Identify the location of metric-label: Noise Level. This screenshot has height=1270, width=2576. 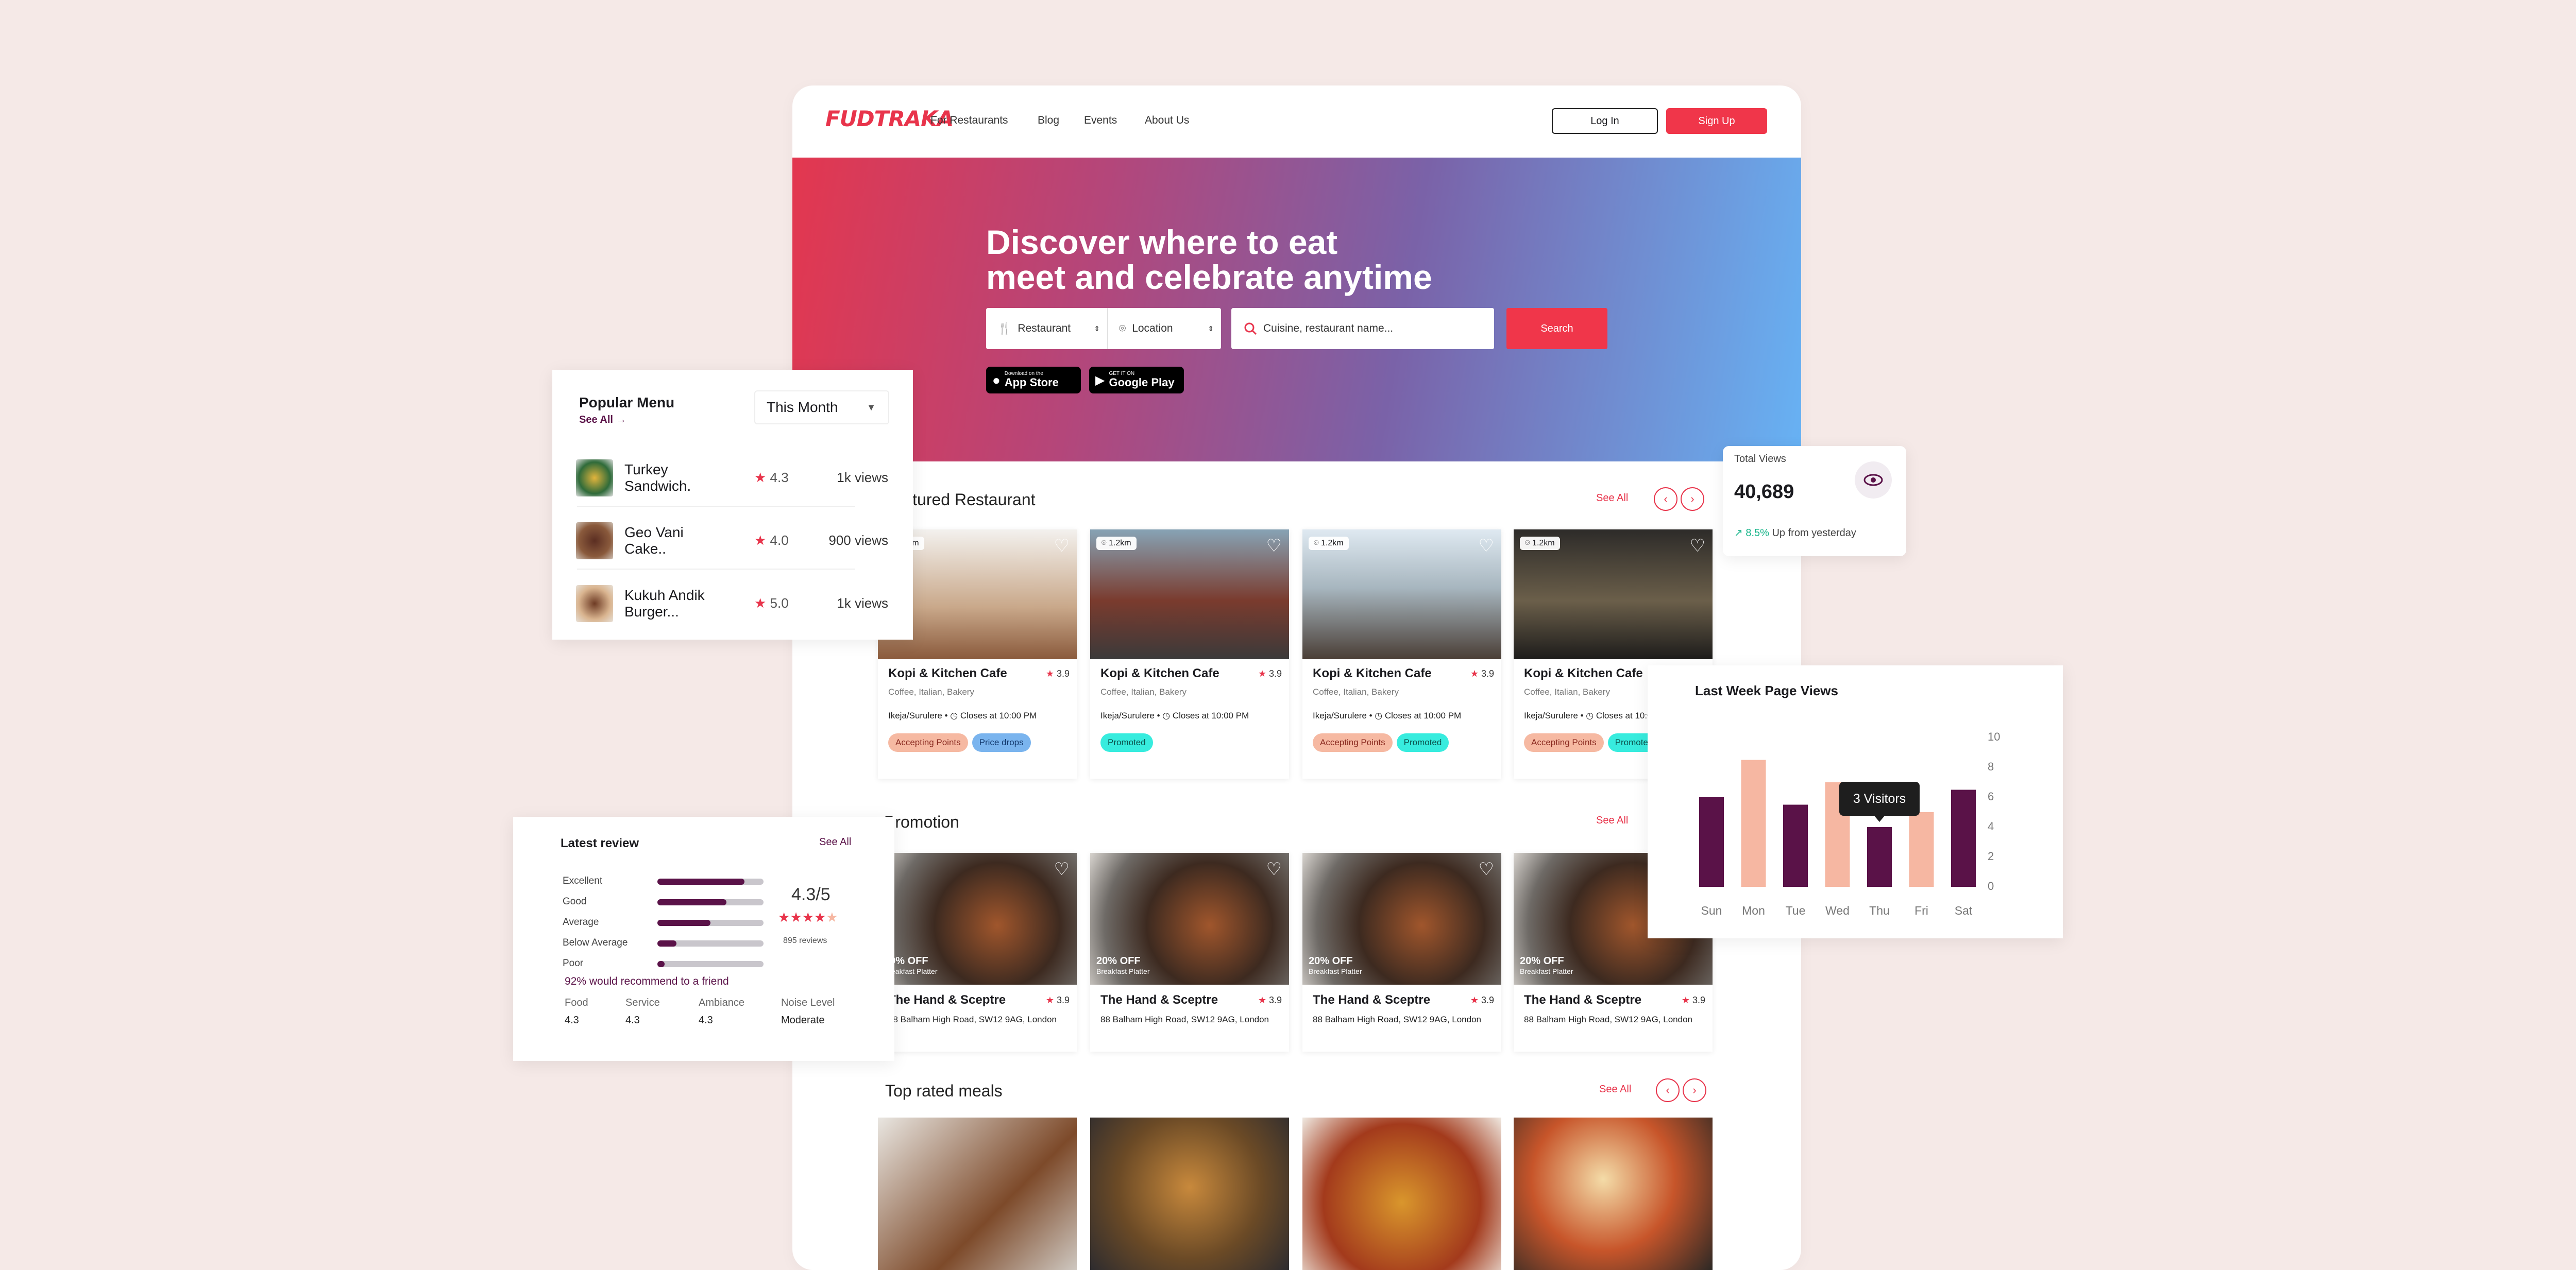
(808, 1002).